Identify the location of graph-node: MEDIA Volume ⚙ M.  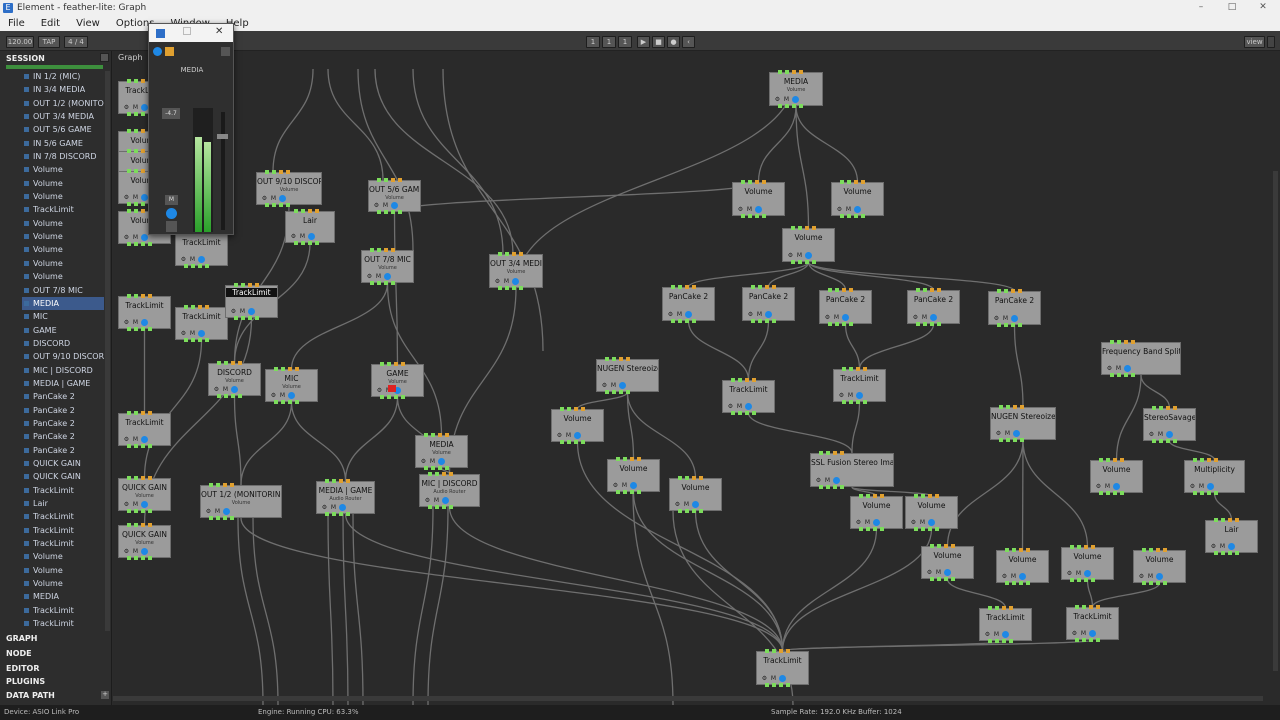
(441, 451).